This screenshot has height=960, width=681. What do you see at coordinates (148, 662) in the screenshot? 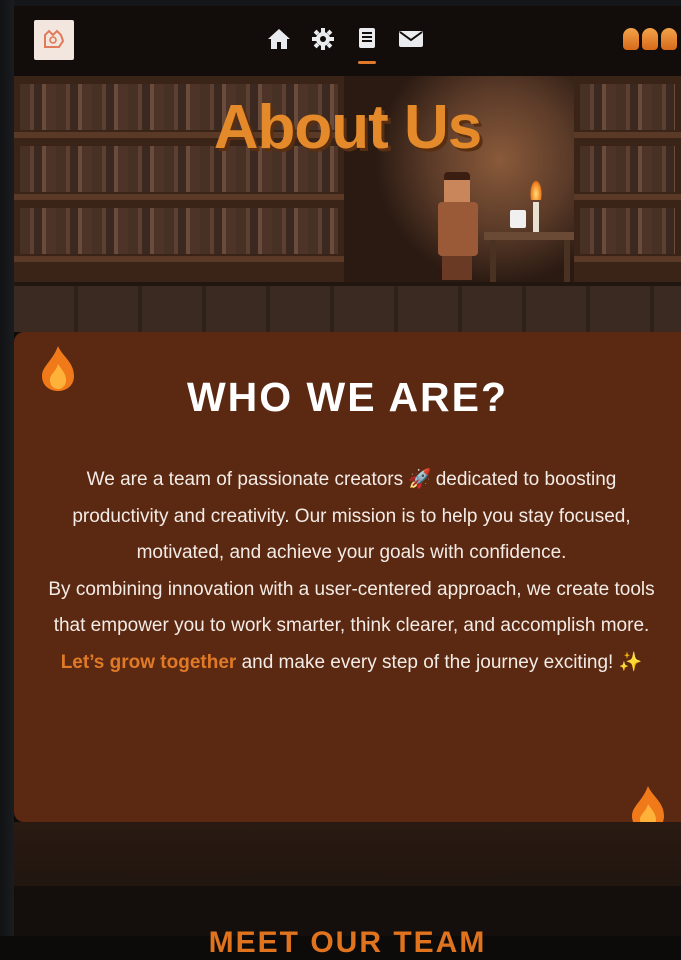
I see `grow-together-highlight: Let’s grow together` at bounding box center [148, 662].